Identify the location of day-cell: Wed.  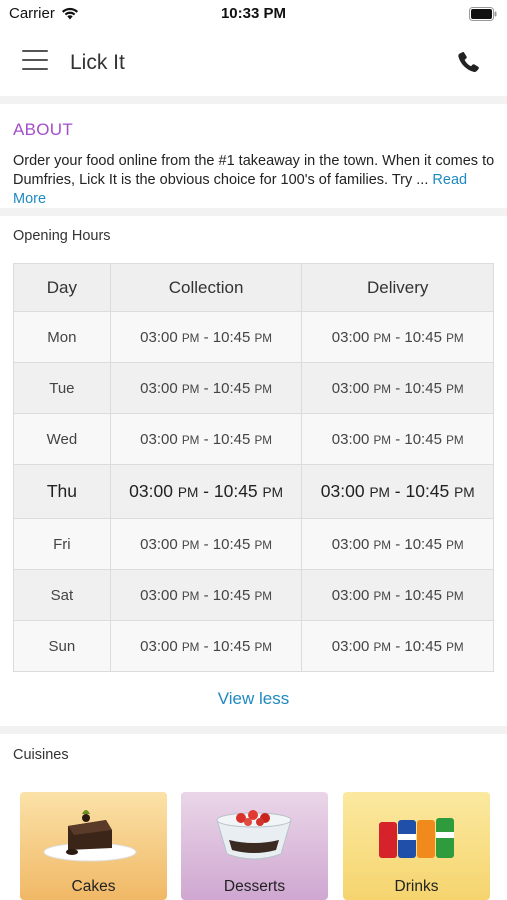
(62, 439).